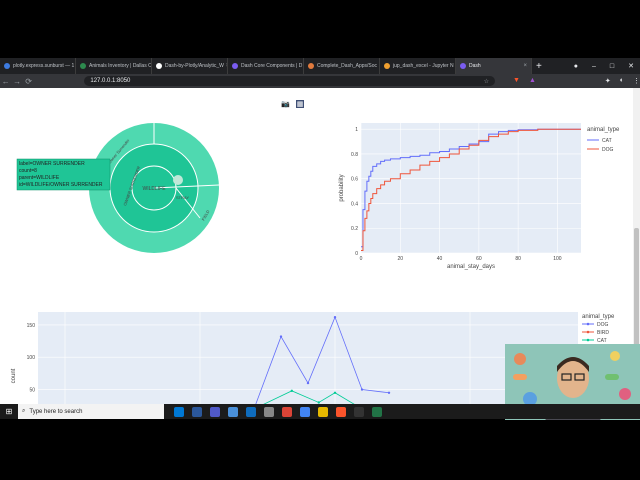  Describe the element at coordinates (44, 66) in the screenshot. I see `tab-label: plotly.express.sunburst — 1` at that location.